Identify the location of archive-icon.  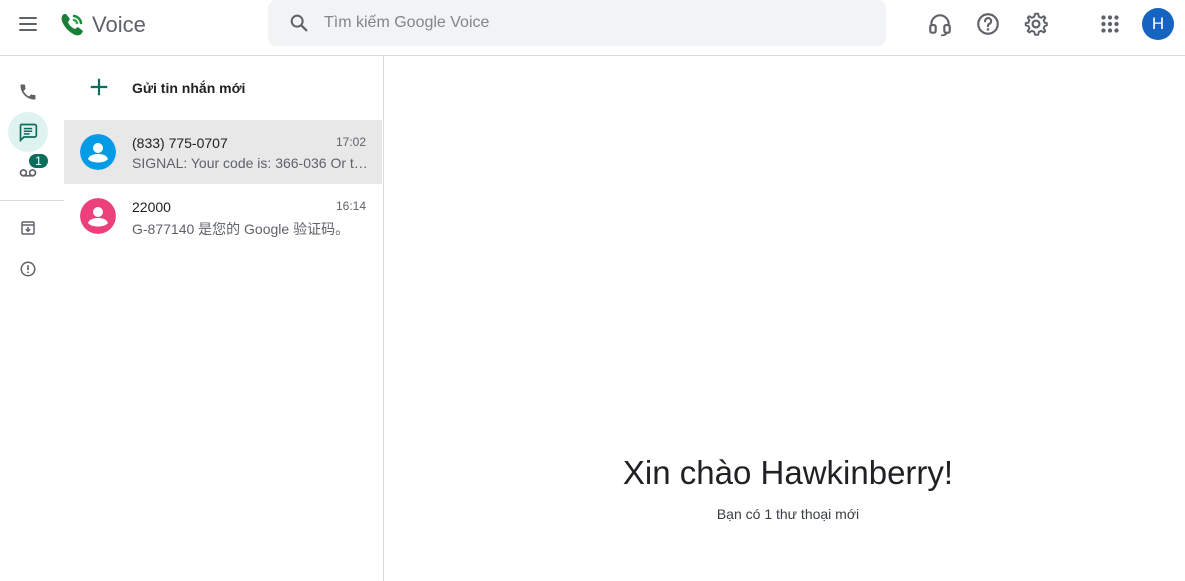
(28, 228).